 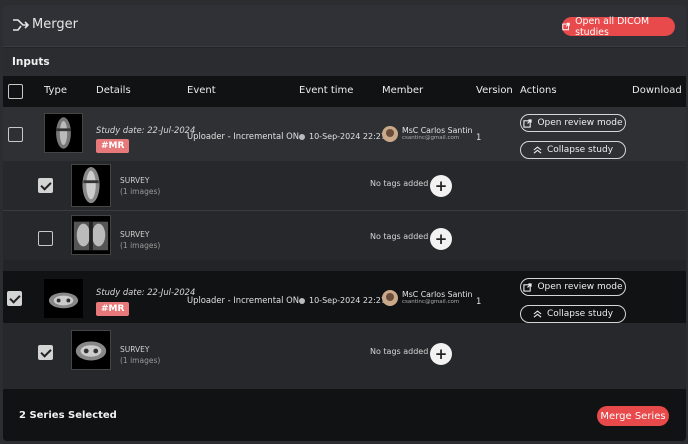 I want to click on col-member: Member, so click(x=403, y=90).